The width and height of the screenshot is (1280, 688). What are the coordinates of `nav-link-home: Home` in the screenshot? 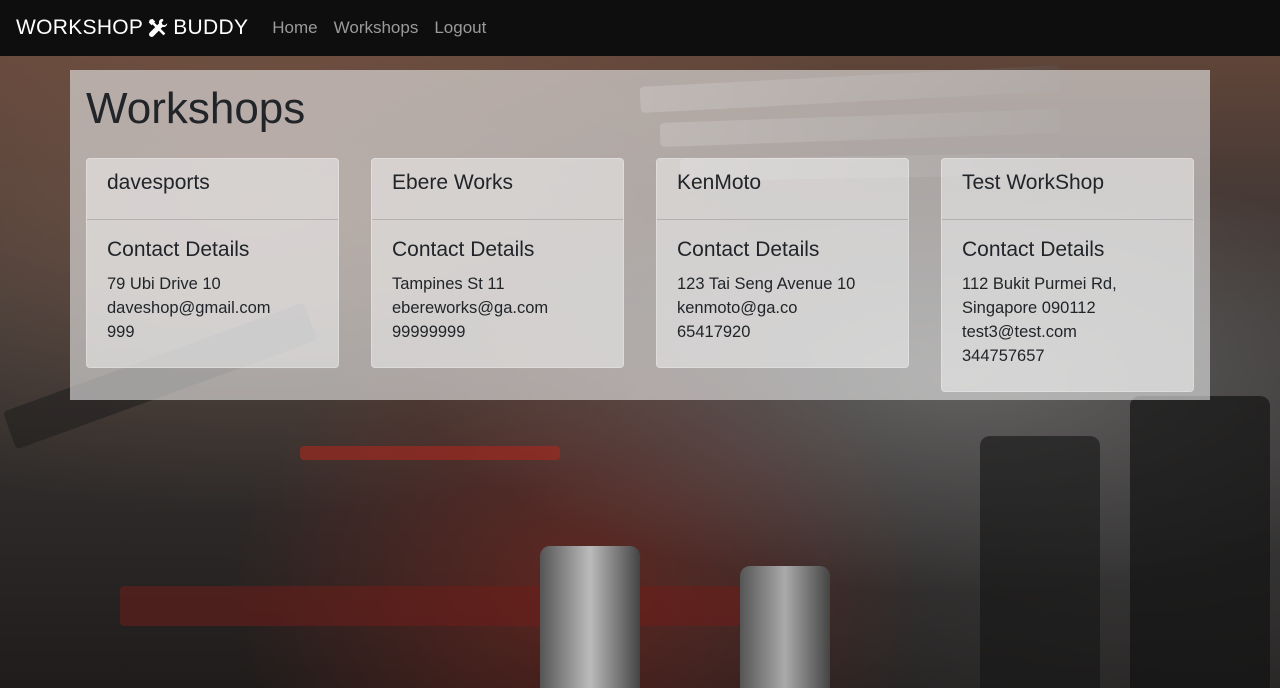 It's located at (294, 28).